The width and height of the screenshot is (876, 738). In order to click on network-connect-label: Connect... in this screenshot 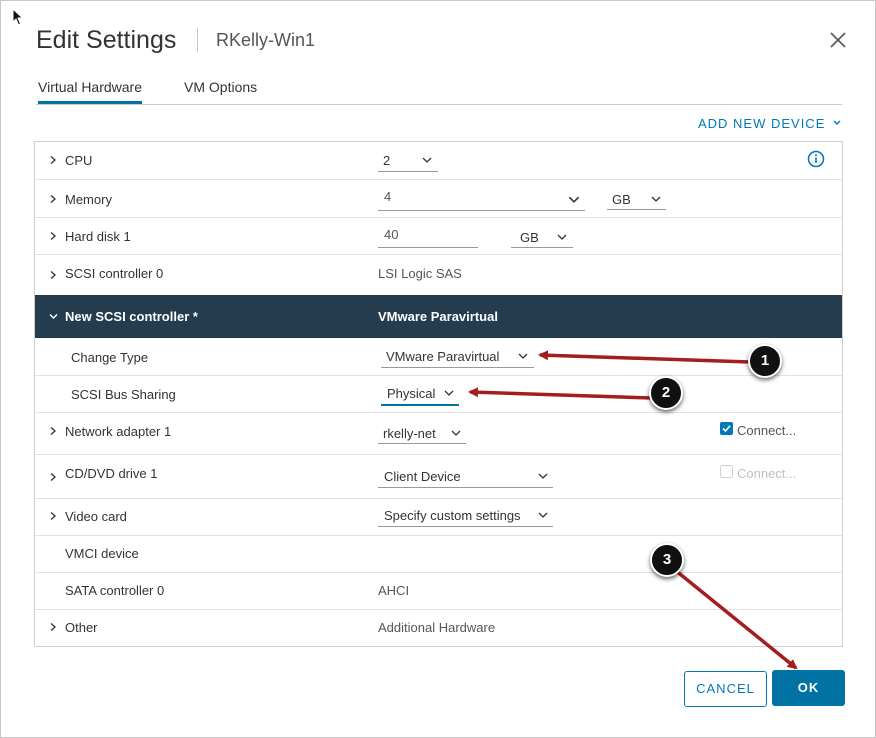, I will do `click(767, 430)`.